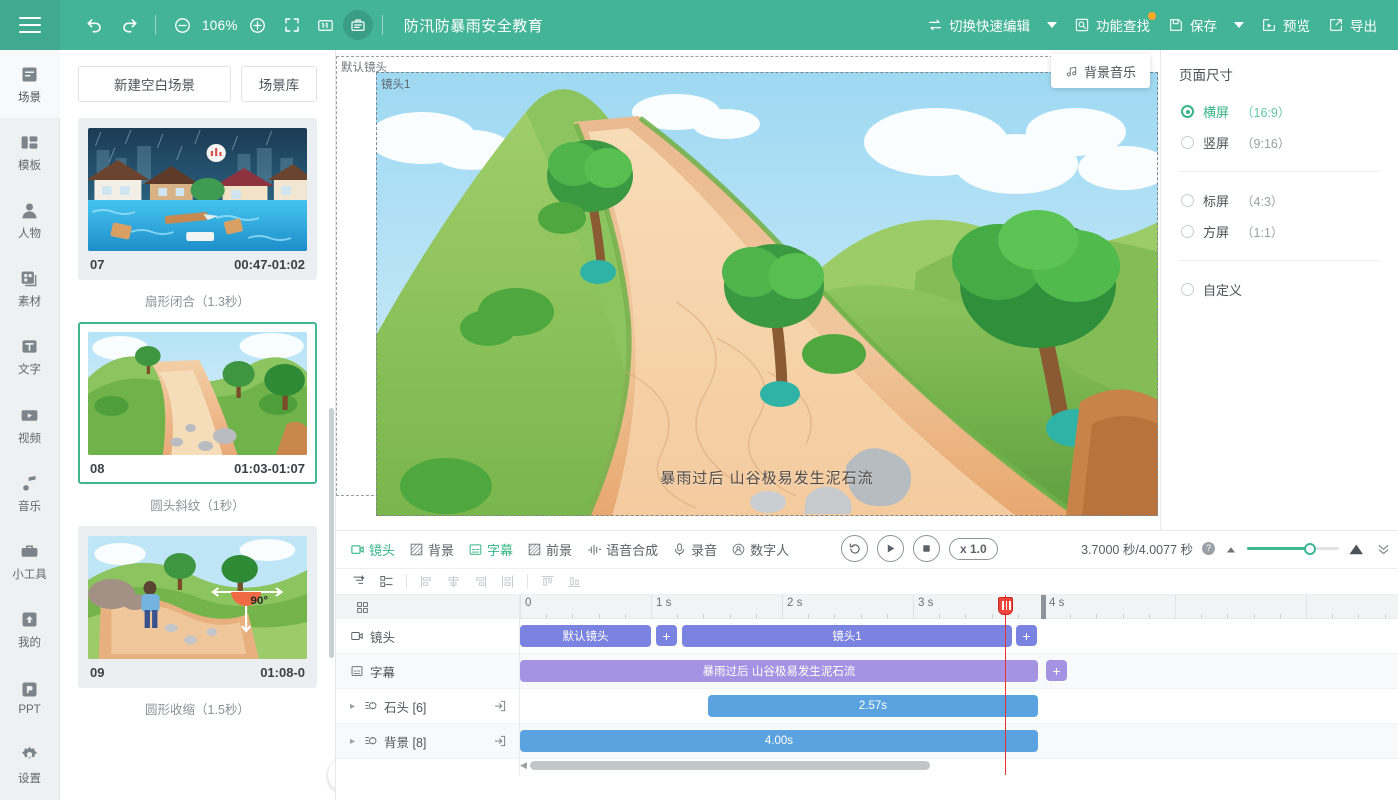 This screenshot has height=800, width=1398. Describe the element at coordinates (197, 403) in the screenshot. I see `scene-card-08: 08 01:03-01:07` at that location.